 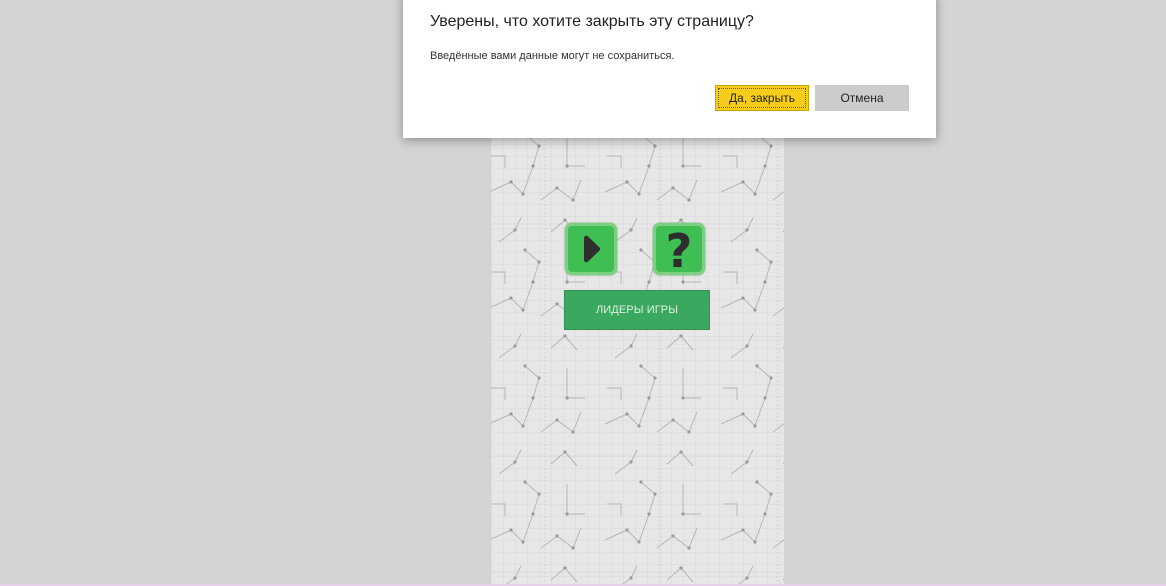 I want to click on help-button: ?, so click(x=679, y=250).